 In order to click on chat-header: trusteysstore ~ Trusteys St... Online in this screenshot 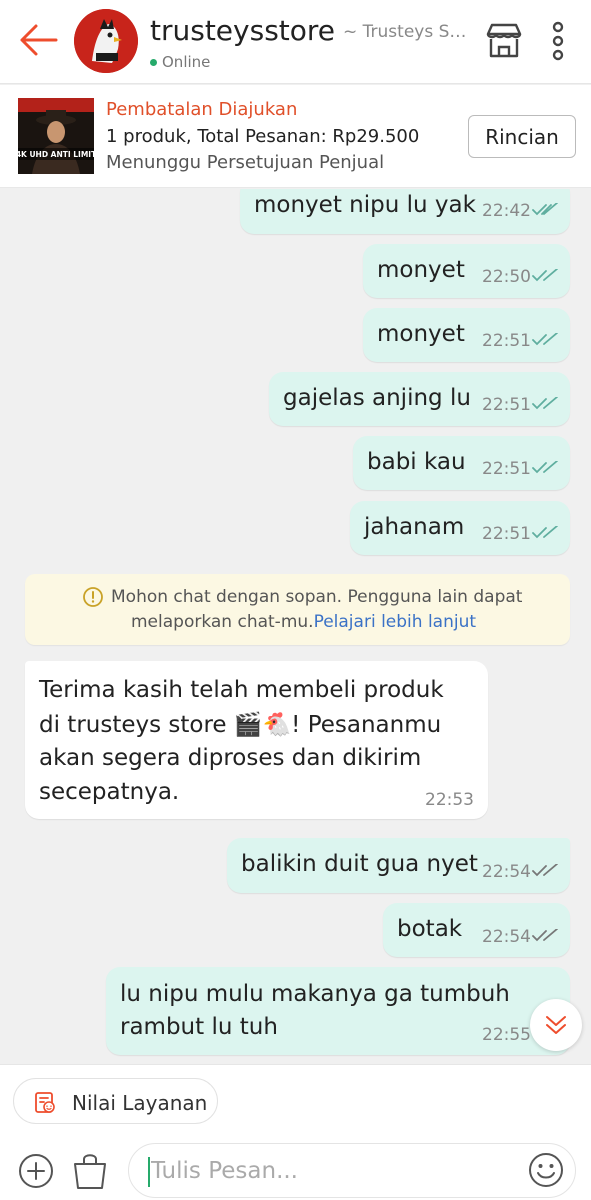, I will do `click(295, 42)`.